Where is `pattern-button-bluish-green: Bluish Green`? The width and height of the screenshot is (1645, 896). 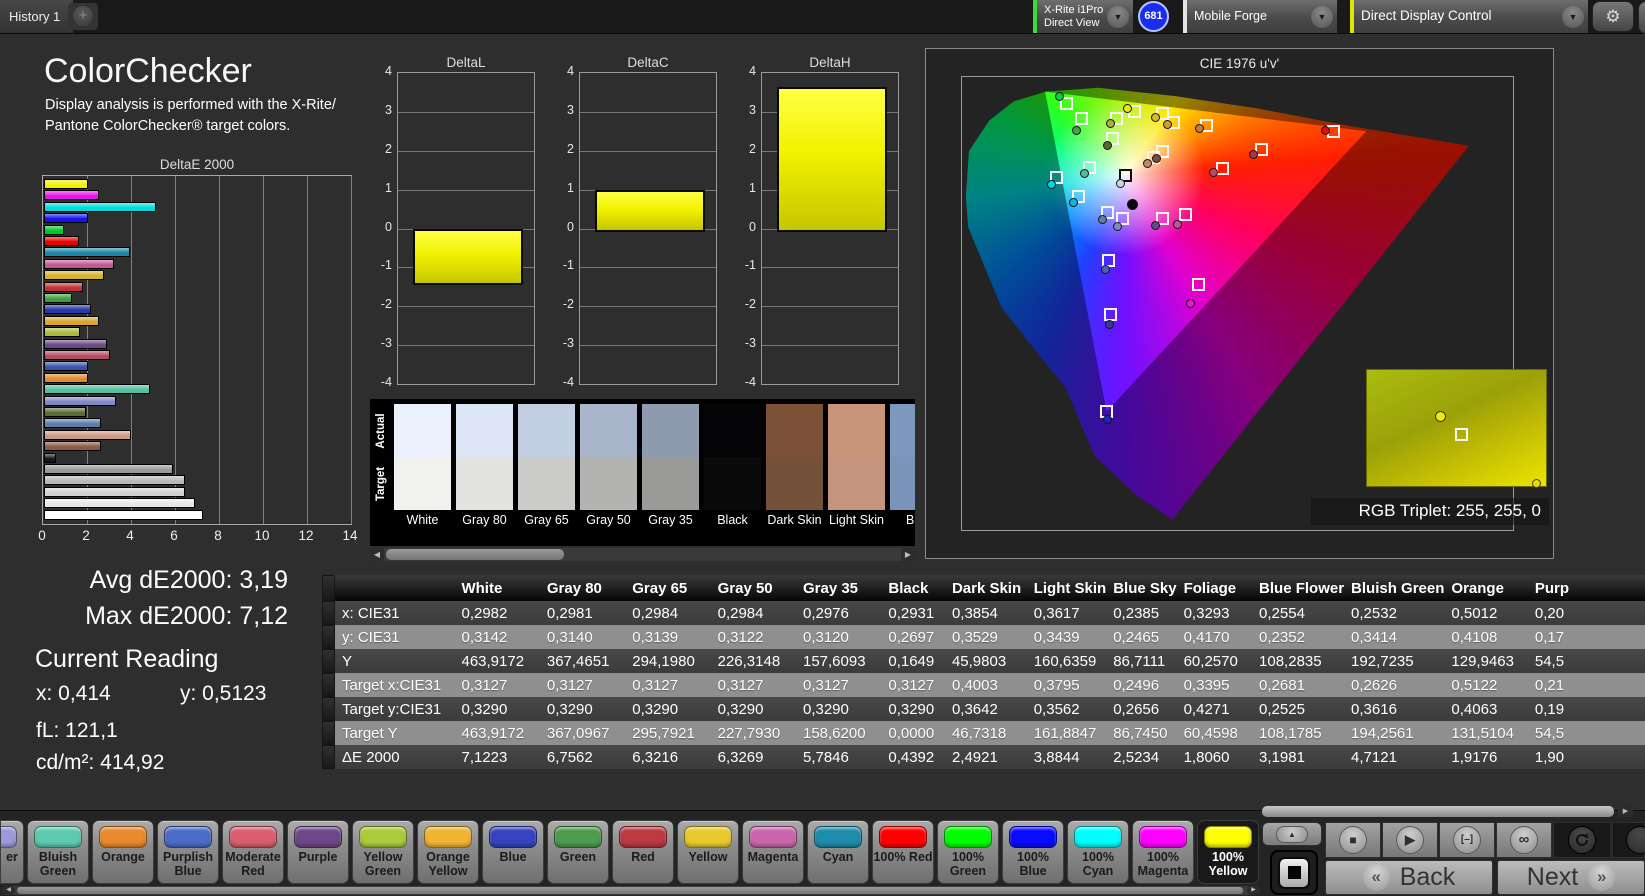
pattern-button-bluish-green: Bluish Green is located at coordinates (58, 852).